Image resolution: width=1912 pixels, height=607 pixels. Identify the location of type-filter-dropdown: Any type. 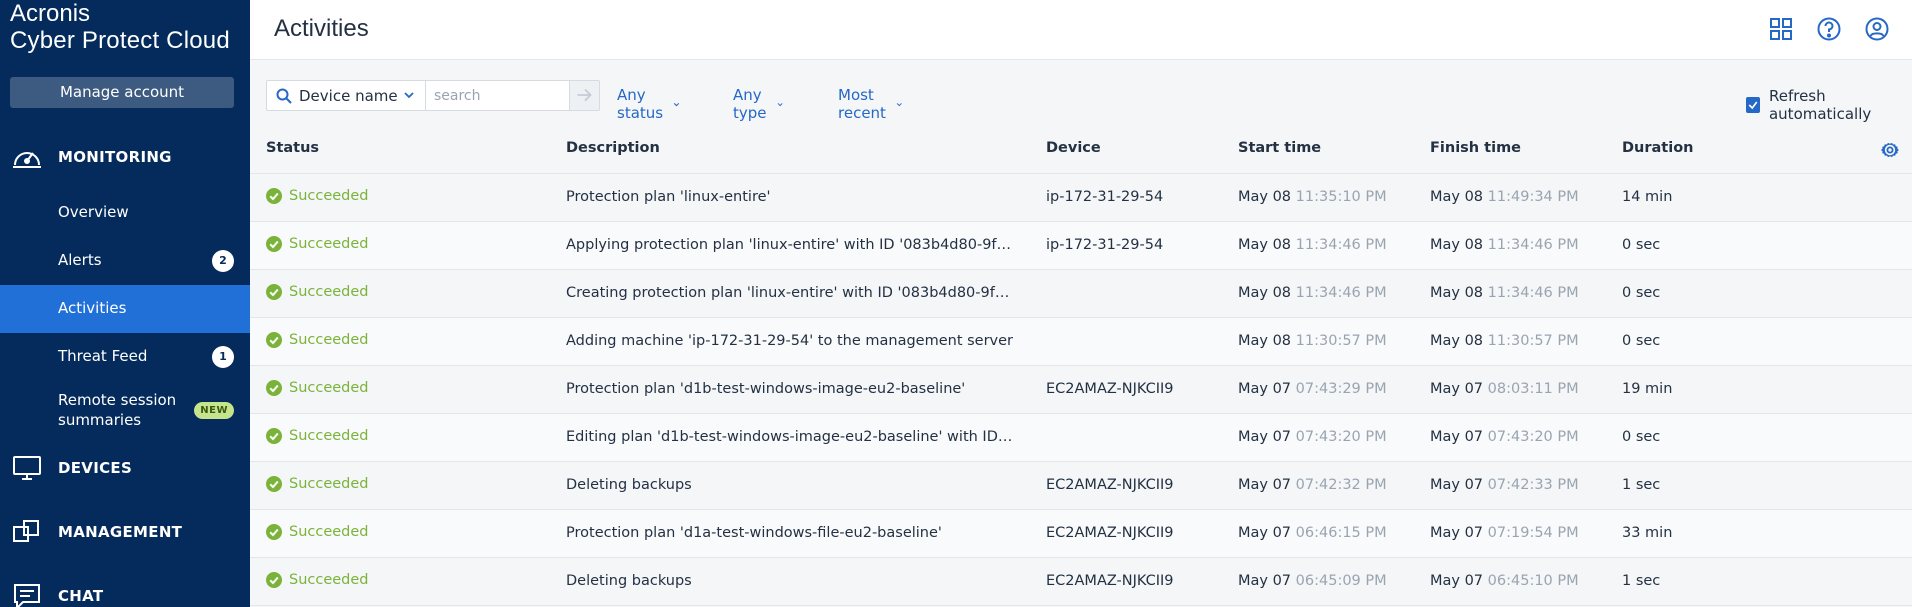
(758, 104).